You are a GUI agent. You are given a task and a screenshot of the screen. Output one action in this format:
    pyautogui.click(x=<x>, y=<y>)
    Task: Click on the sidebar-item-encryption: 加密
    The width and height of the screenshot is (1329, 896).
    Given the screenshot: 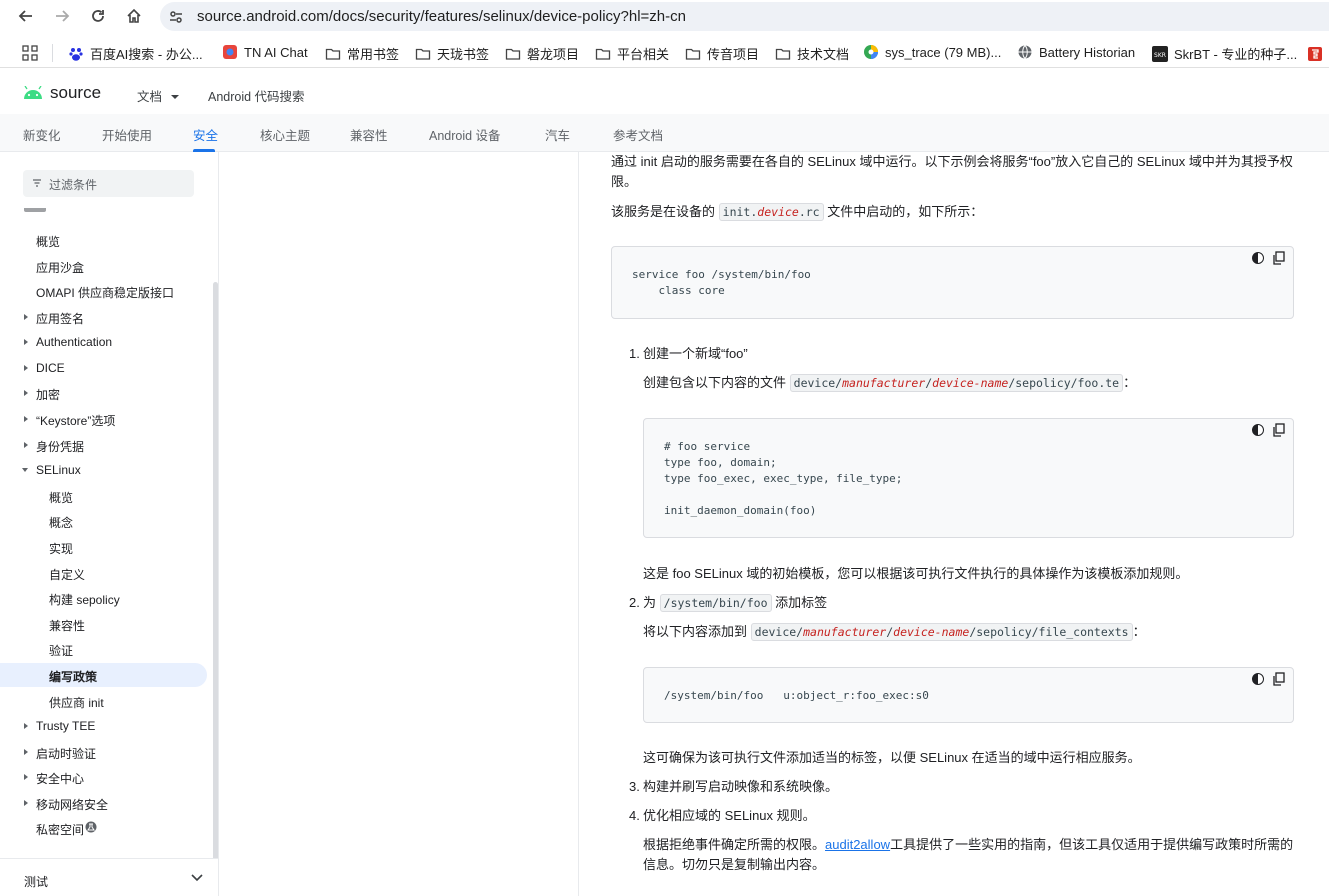 What is the action you would take?
    pyautogui.click(x=103, y=393)
    